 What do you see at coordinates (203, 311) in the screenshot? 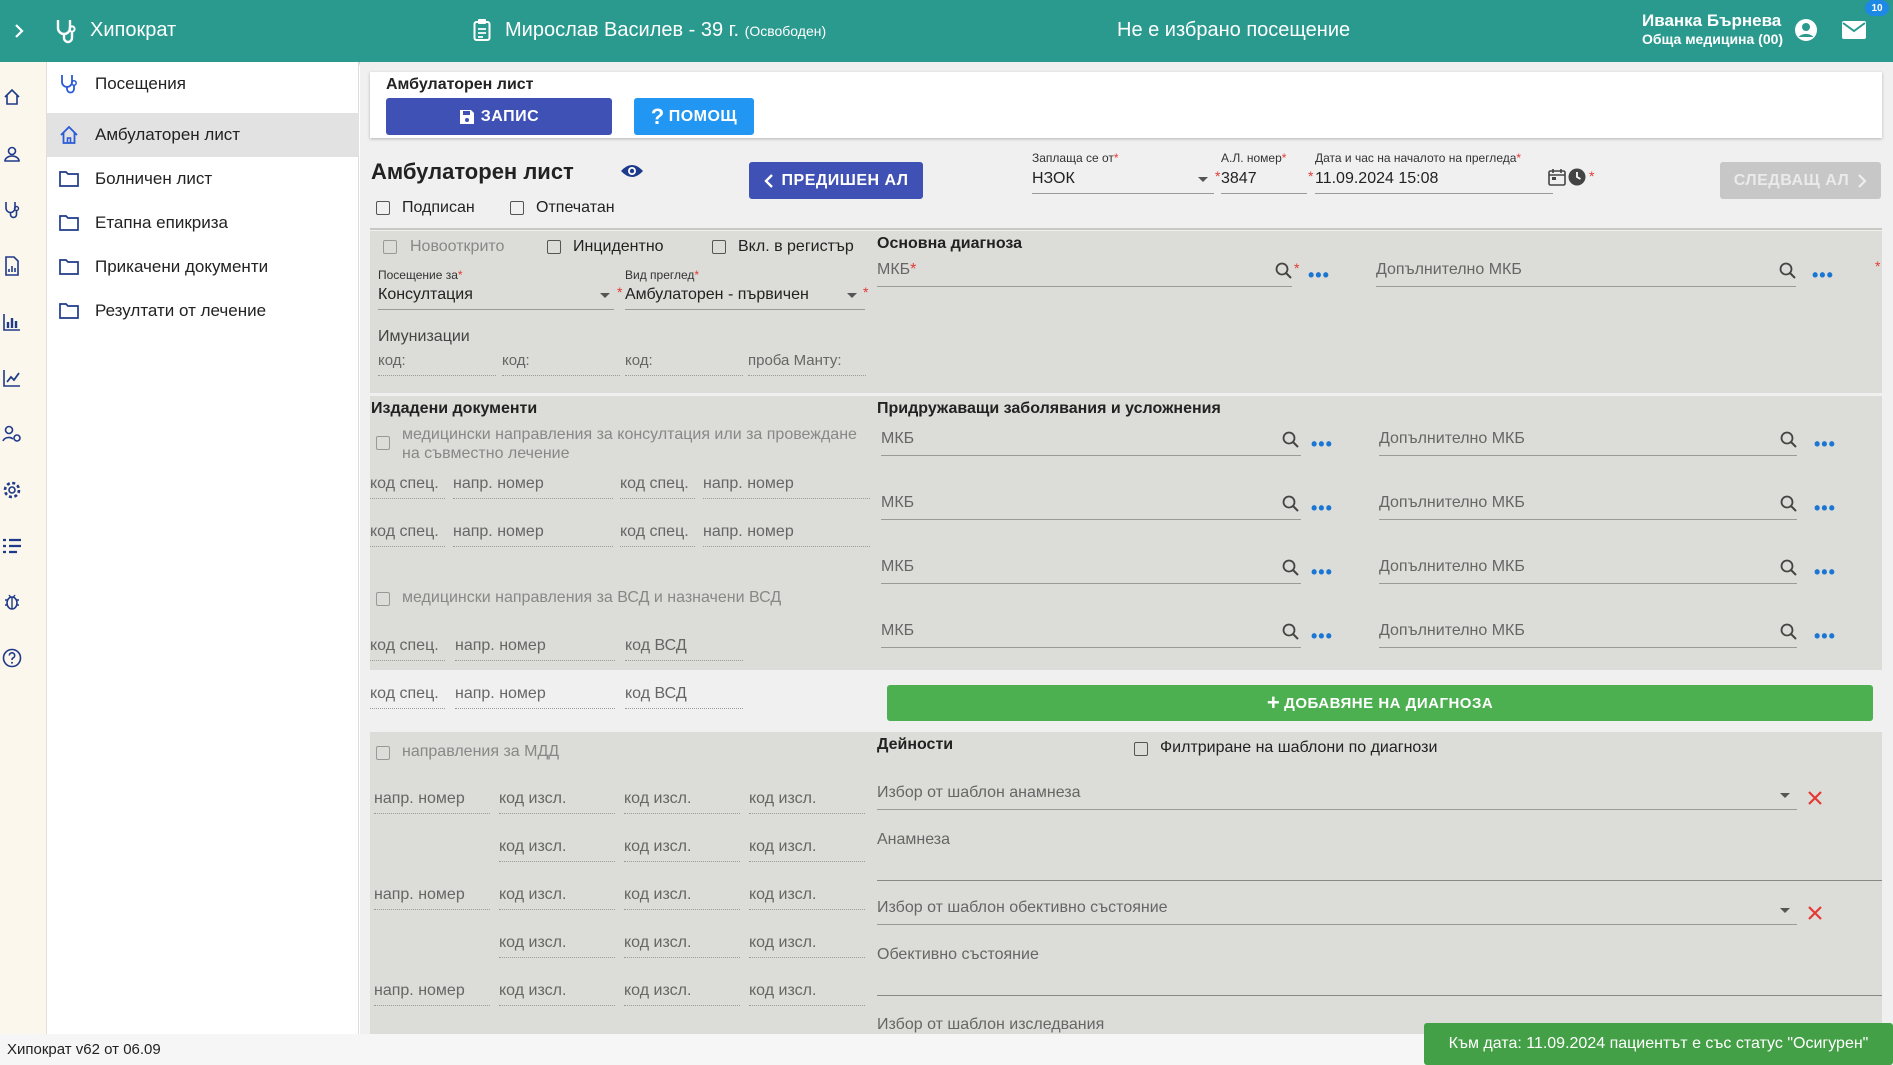
I see `sidebar-item-treatment-results: Резултати от лечение` at bounding box center [203, 311].